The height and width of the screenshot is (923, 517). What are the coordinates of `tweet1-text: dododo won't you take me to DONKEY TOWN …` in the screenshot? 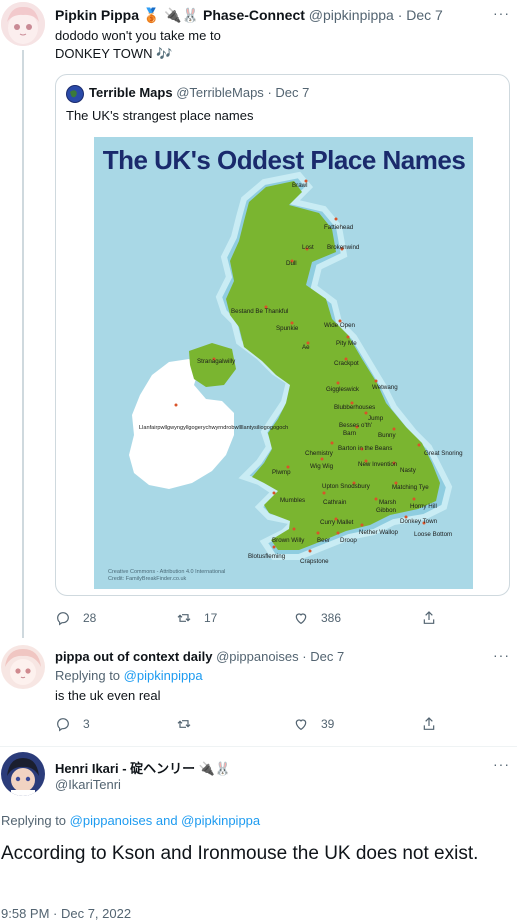 It's located at (138, 45).